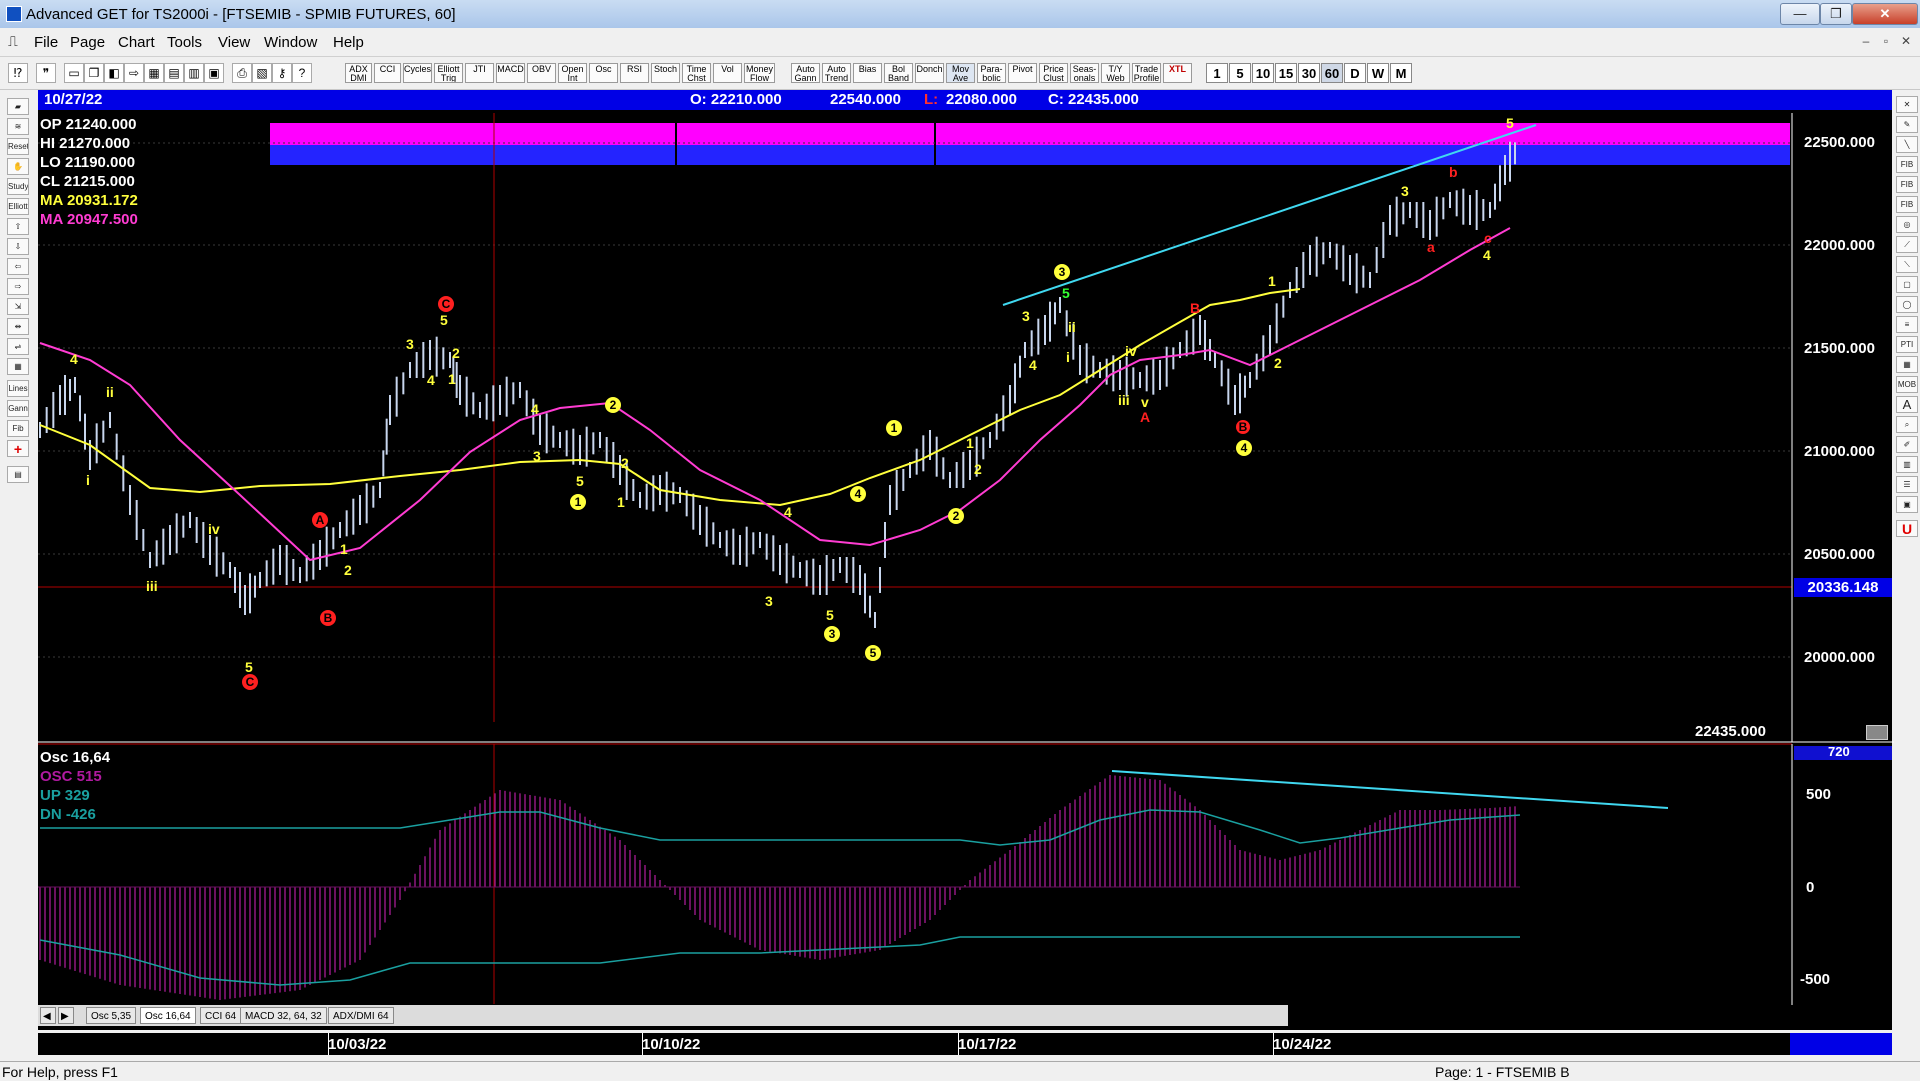  What do you see at coordinates (1839, 245) in the screenshot?
I see `price-label-22000: 22000.000` at bounding box center [1839, 245].